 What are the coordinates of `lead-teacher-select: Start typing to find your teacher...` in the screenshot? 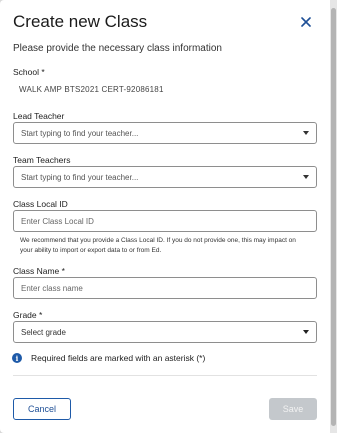 It's located at (165, 133).